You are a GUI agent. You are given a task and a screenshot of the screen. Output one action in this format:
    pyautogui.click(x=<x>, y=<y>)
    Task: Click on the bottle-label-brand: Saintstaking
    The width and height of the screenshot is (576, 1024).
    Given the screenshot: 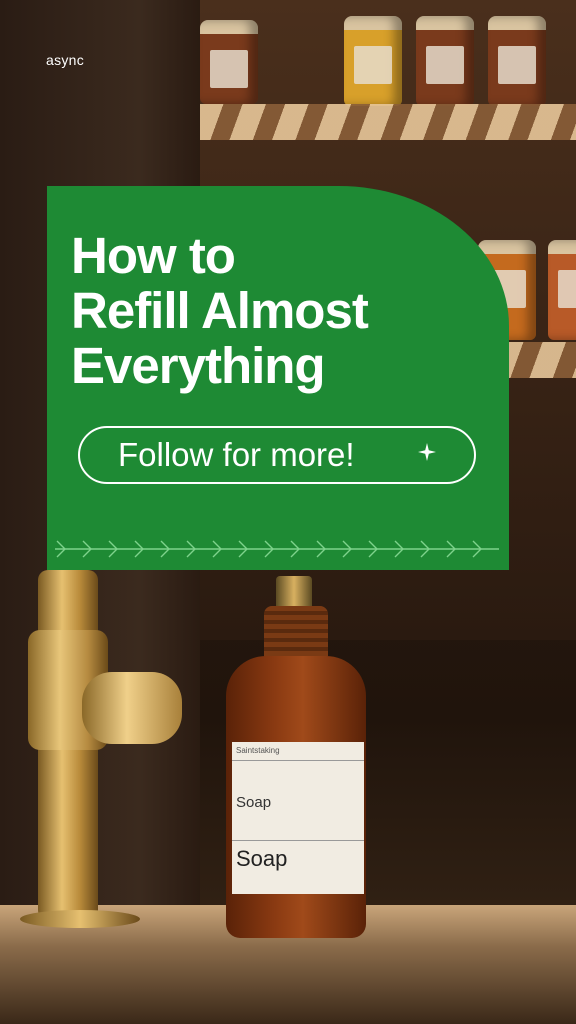 What is the action you would take?
    pyautogui.click(x=258, y=750)
    